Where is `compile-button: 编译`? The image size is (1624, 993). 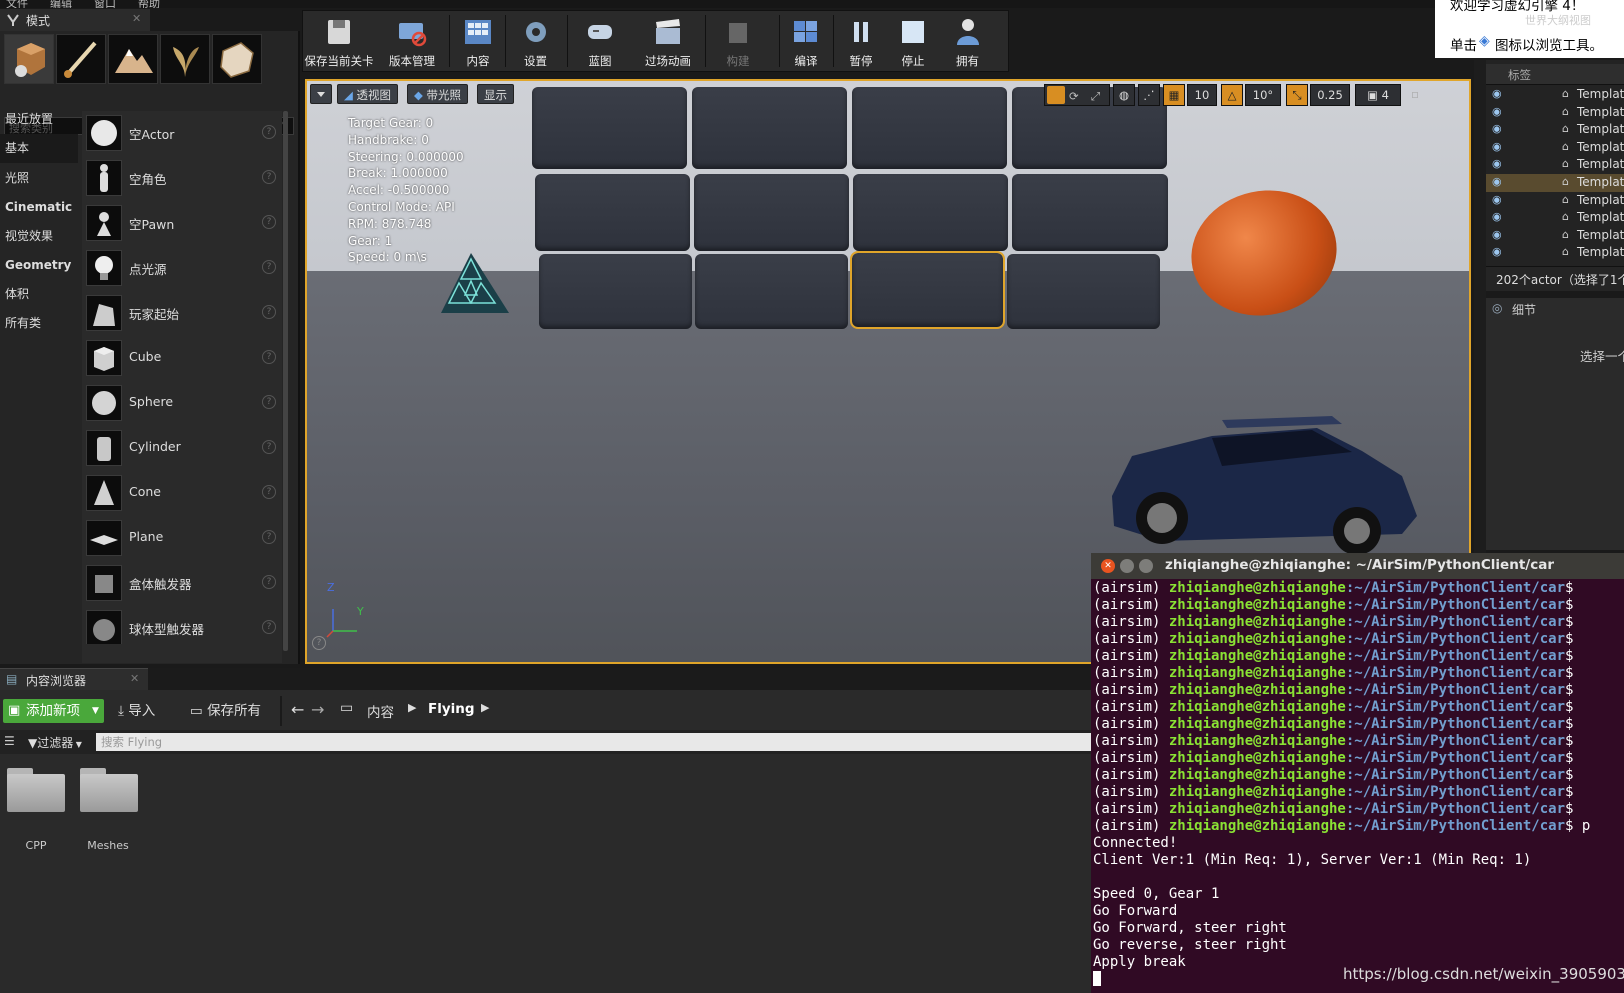
compile-button: 编译 is located at coordinates (806, 41).